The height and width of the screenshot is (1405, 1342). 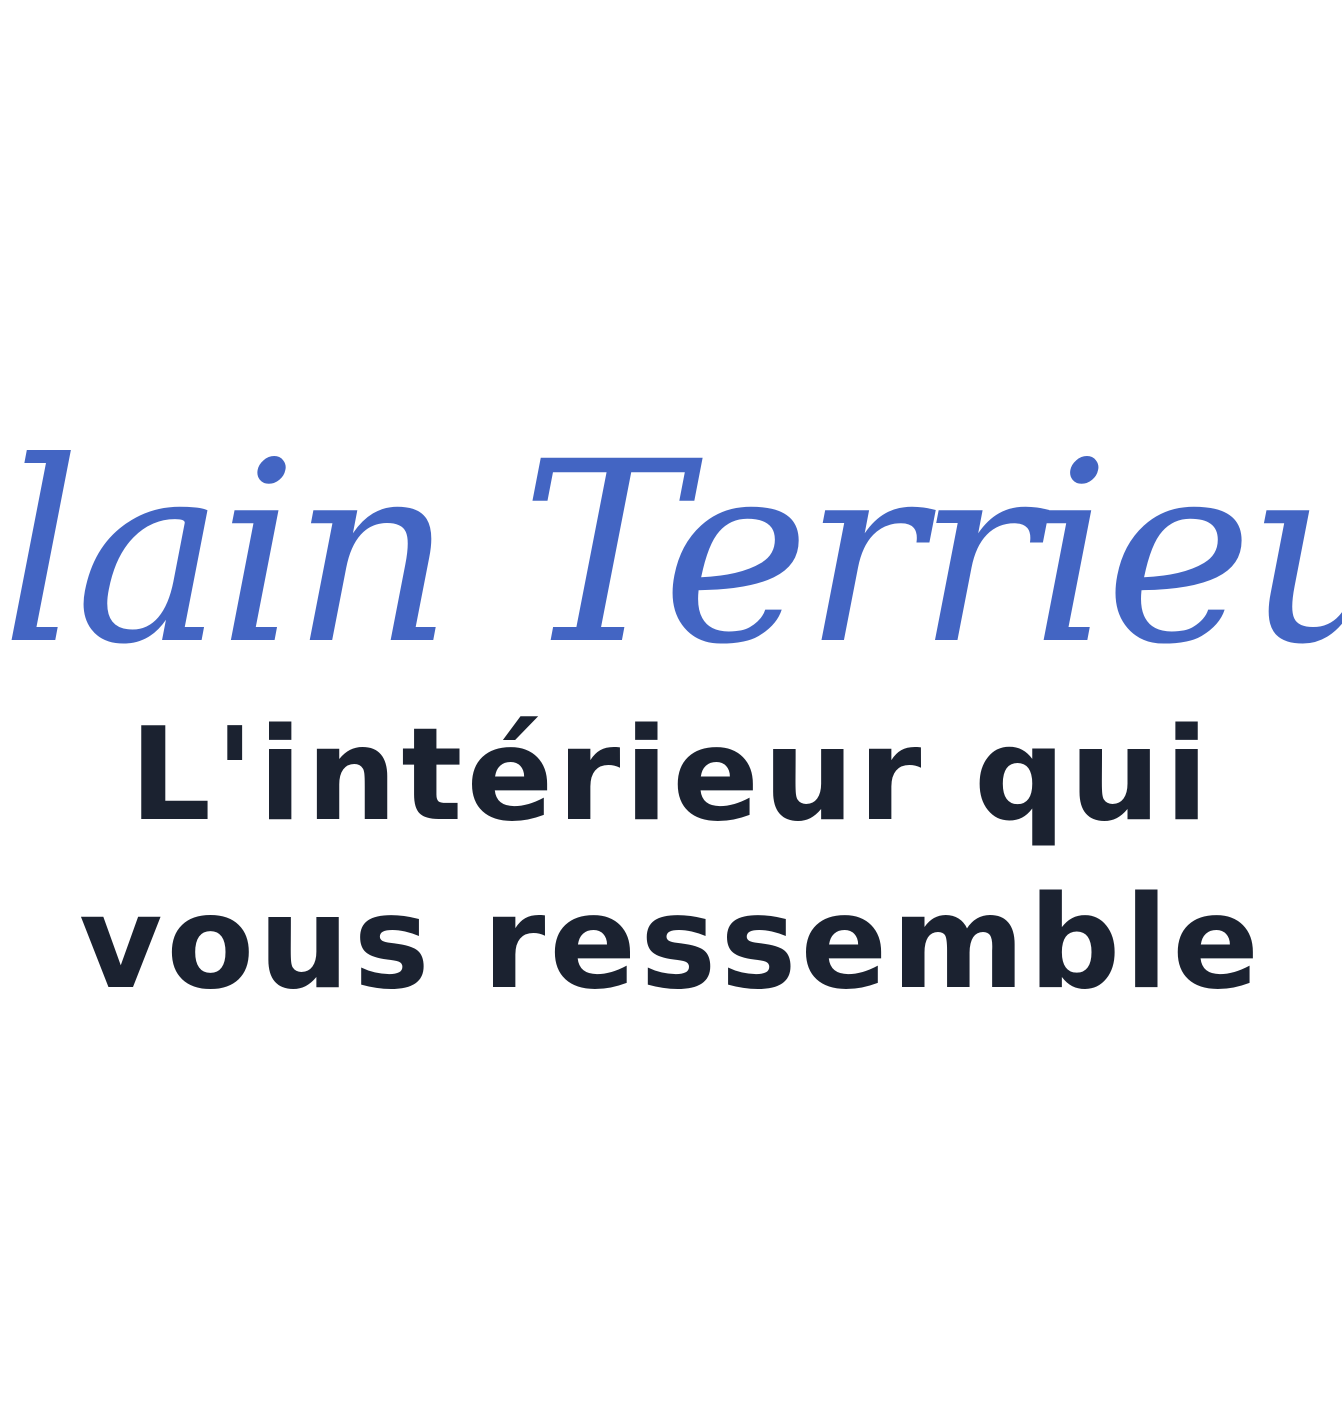 I want to click on tagline-line-2: vous ressemble, so click(x=671, y=943).